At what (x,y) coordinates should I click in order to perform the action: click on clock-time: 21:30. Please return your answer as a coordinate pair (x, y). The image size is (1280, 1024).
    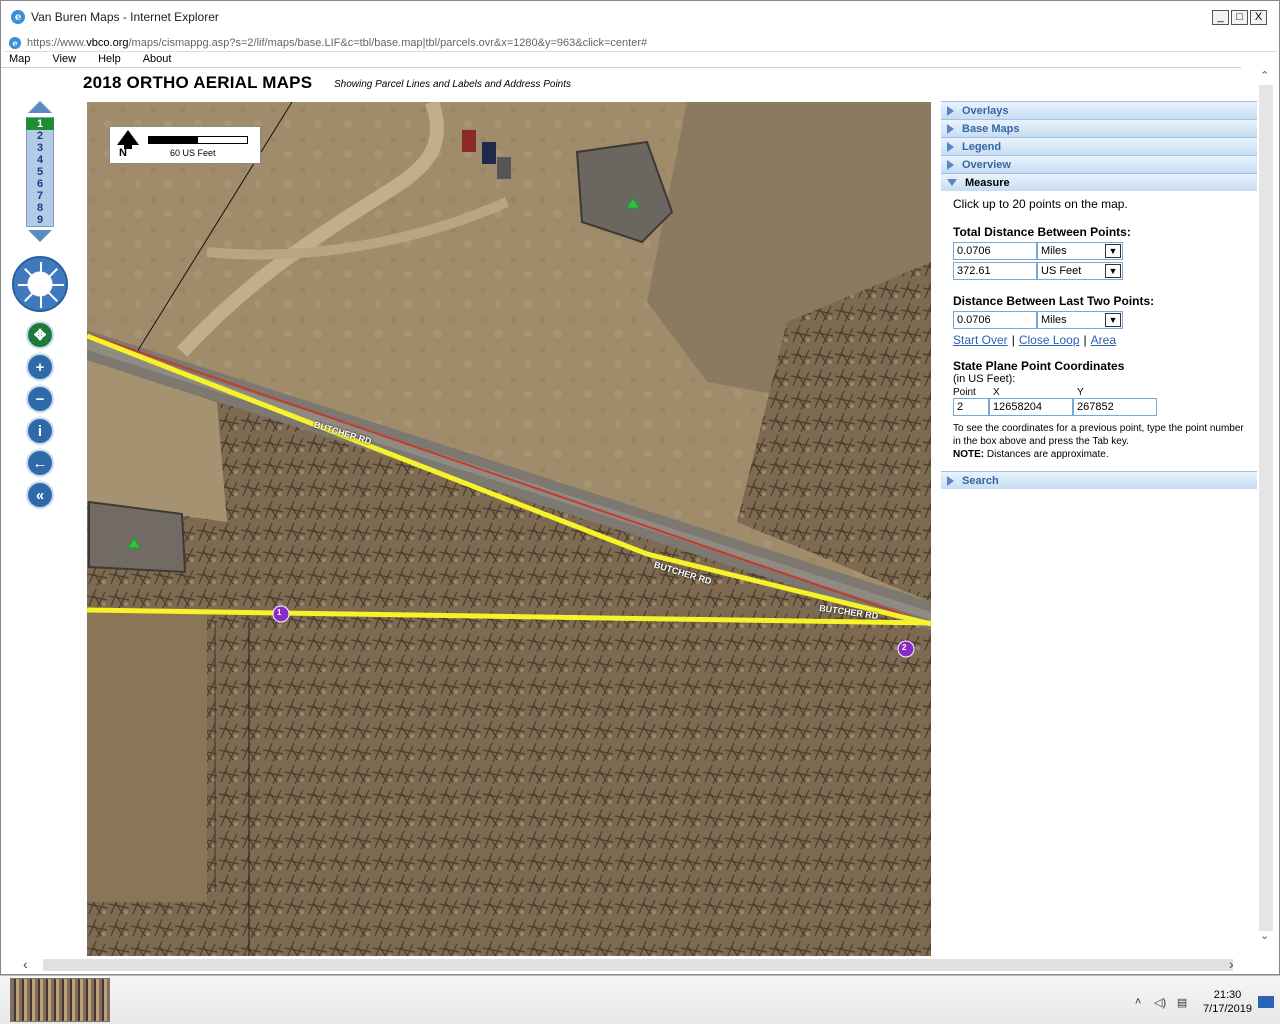
    Looking at the image, I should click on (1227, 995).